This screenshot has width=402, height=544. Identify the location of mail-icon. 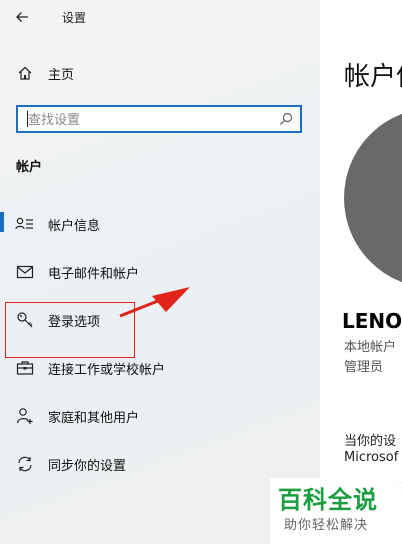
(25, 272).